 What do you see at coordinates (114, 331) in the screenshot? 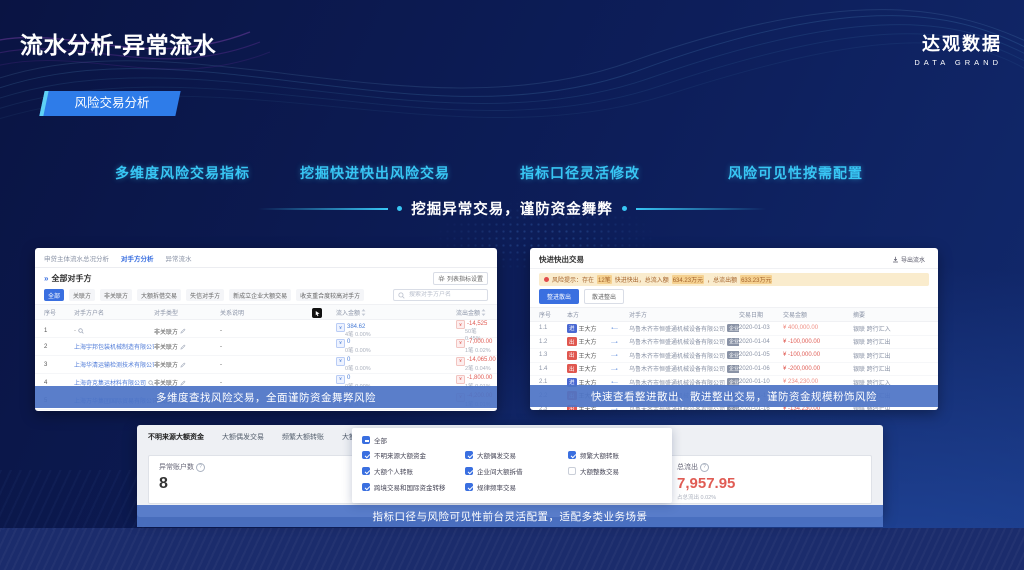
I see `cell-name: -` at bounding box center [114, 331].